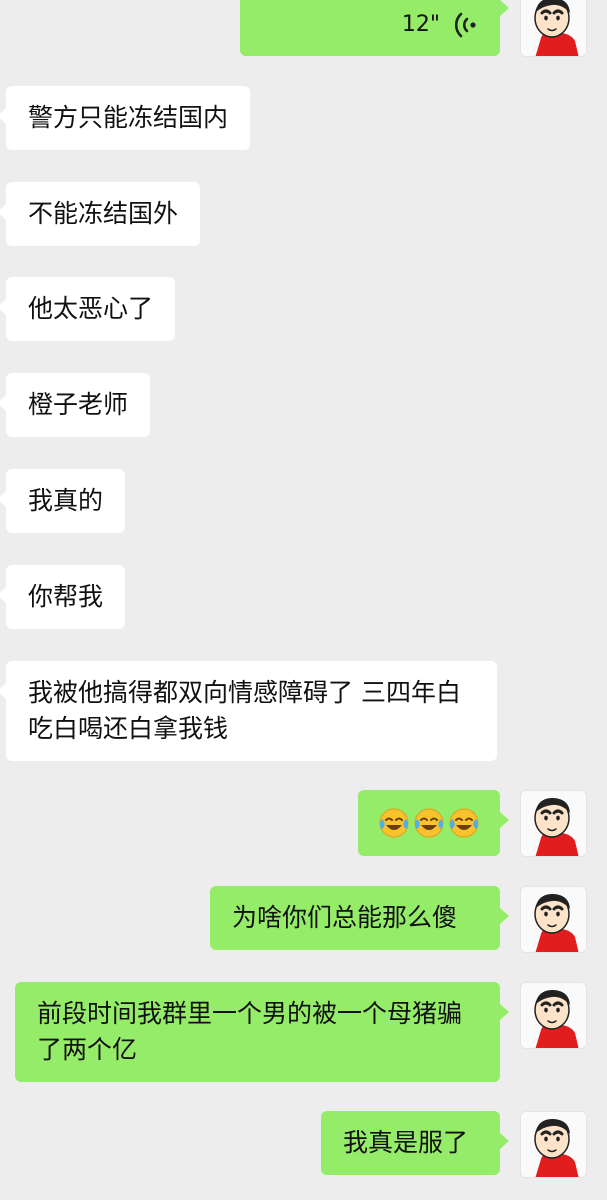 The height and width of the screenshot is (1200, 607). I want to click on incoming-message: 我被他搞得都双向情感障碍了 三四年白吃白喝还白拿我钱, so click(248, 711).